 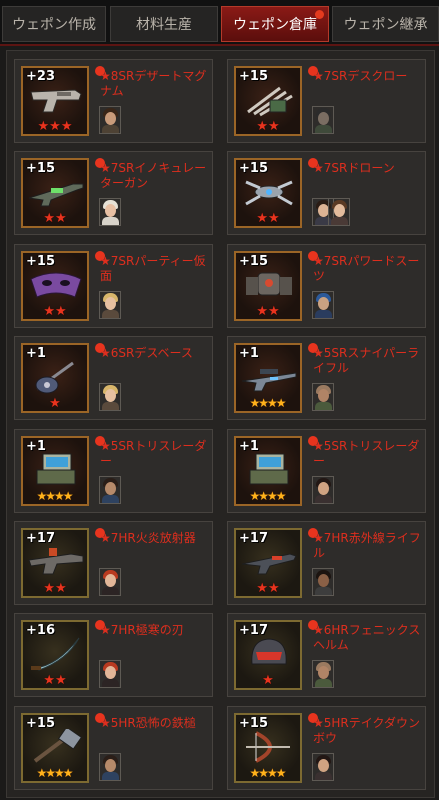 I want to click on weapon-card: +15 ★★★★ ★5HR恐怖の鉄槌, so click(x=113, y=748).